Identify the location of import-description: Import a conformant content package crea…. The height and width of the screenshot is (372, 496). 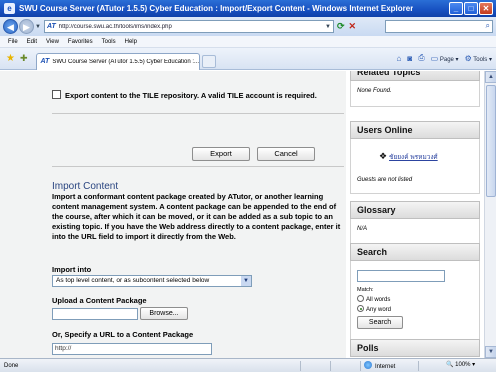
(196, 216).